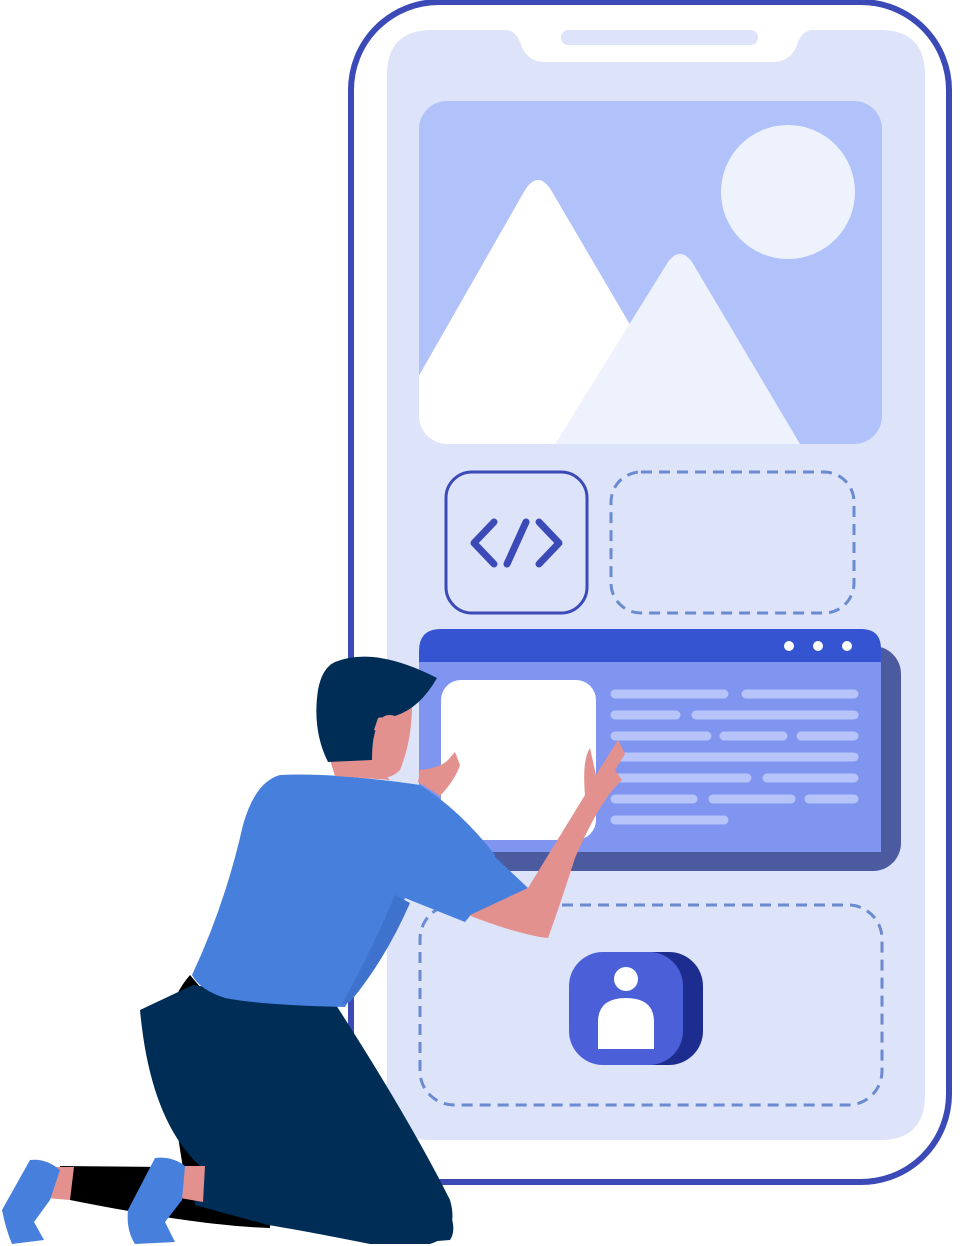  I want to click on sun-icon, so click(788, 192).